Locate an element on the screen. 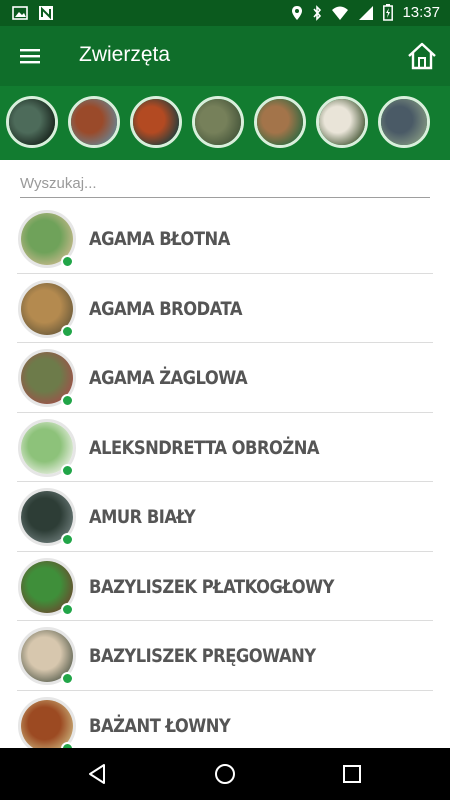  n-icon is located at coordinates (46, 13).